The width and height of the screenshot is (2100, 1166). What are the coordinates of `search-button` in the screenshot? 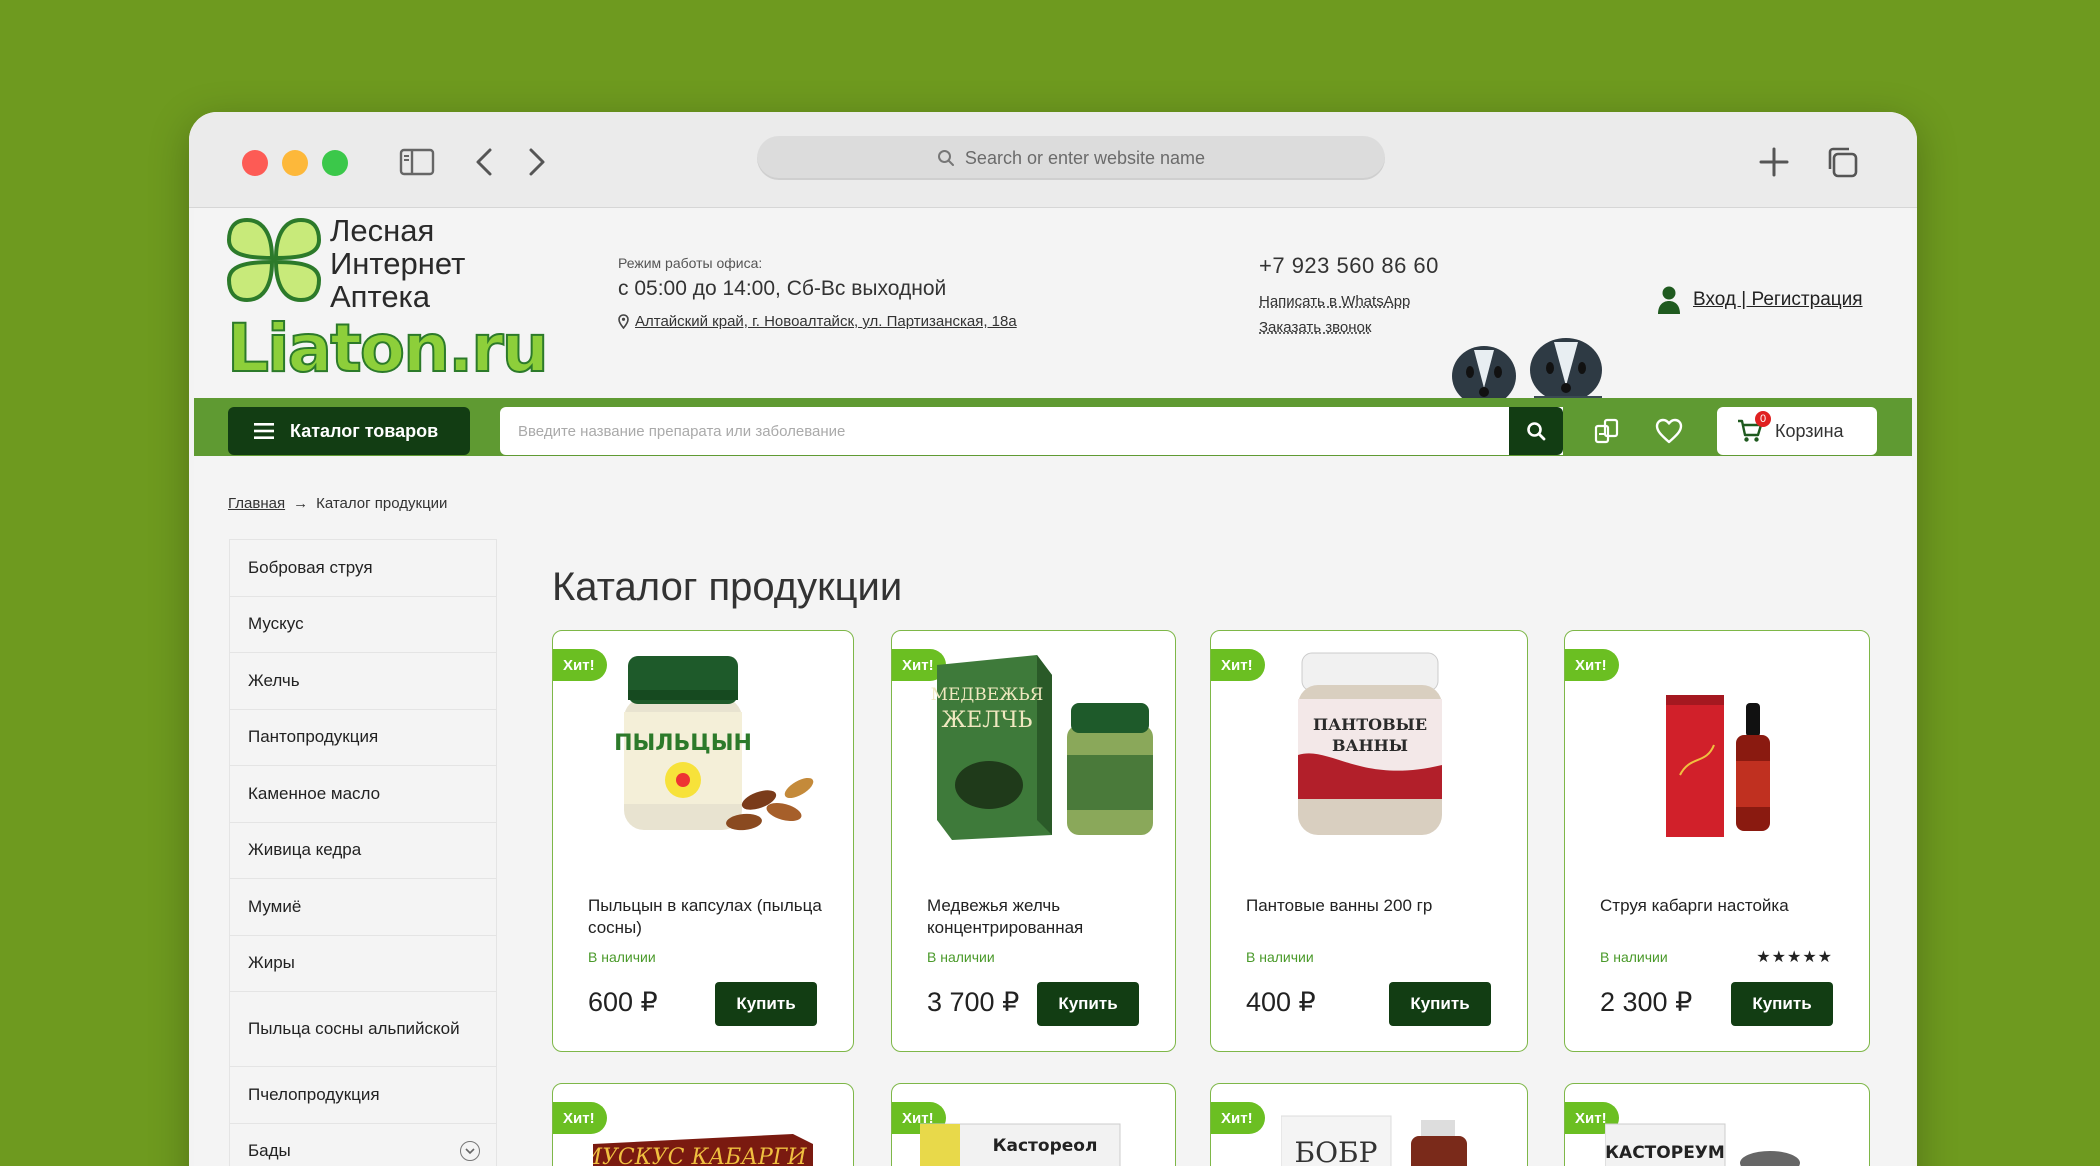 It's located at (1536, 431).